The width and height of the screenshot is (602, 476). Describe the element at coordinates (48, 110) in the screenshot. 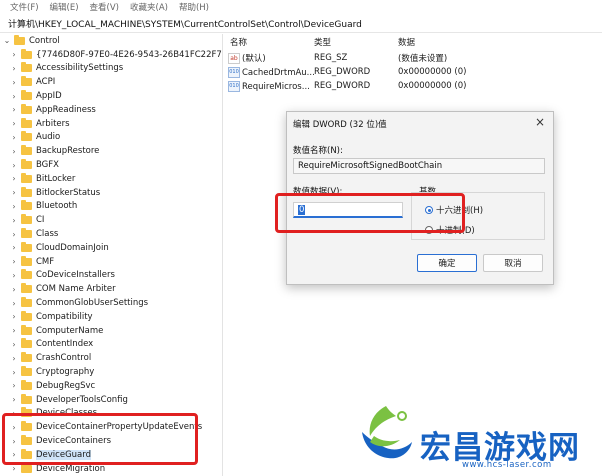

I see `tree-item: › AppReadiness` at that location.